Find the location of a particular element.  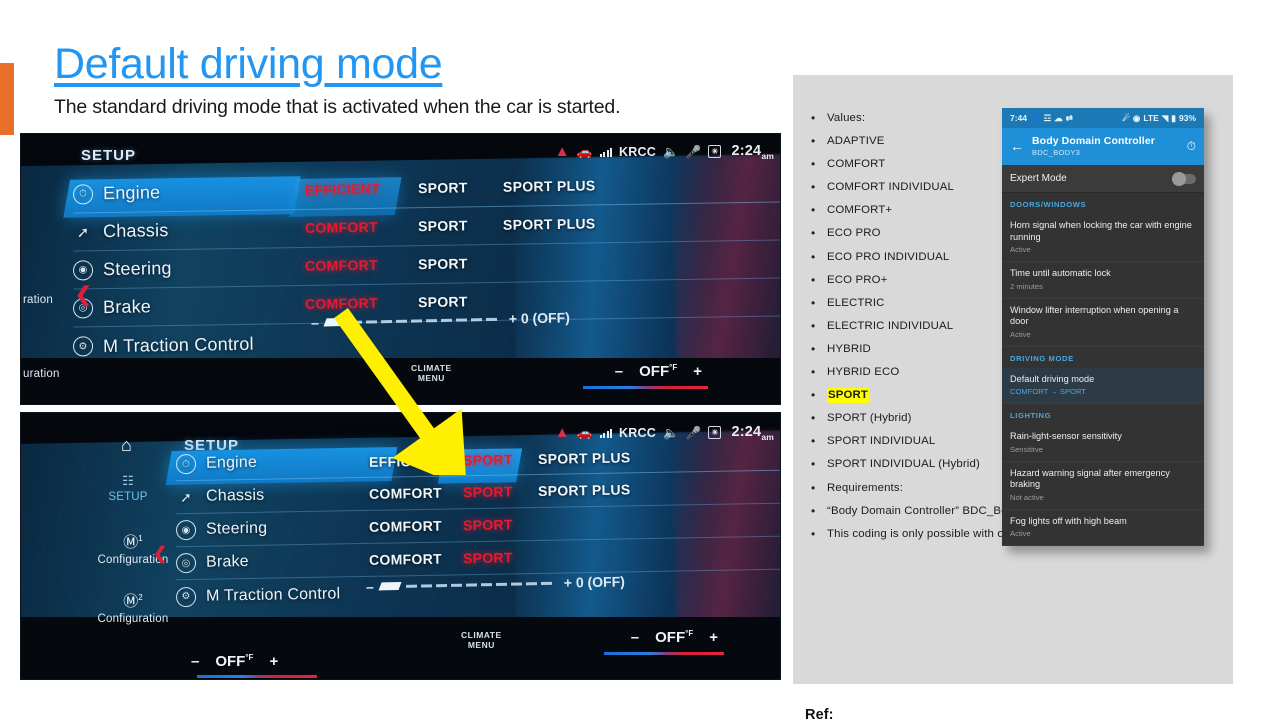

temp-minus-button-left: – is located at coordinates (195, 661).